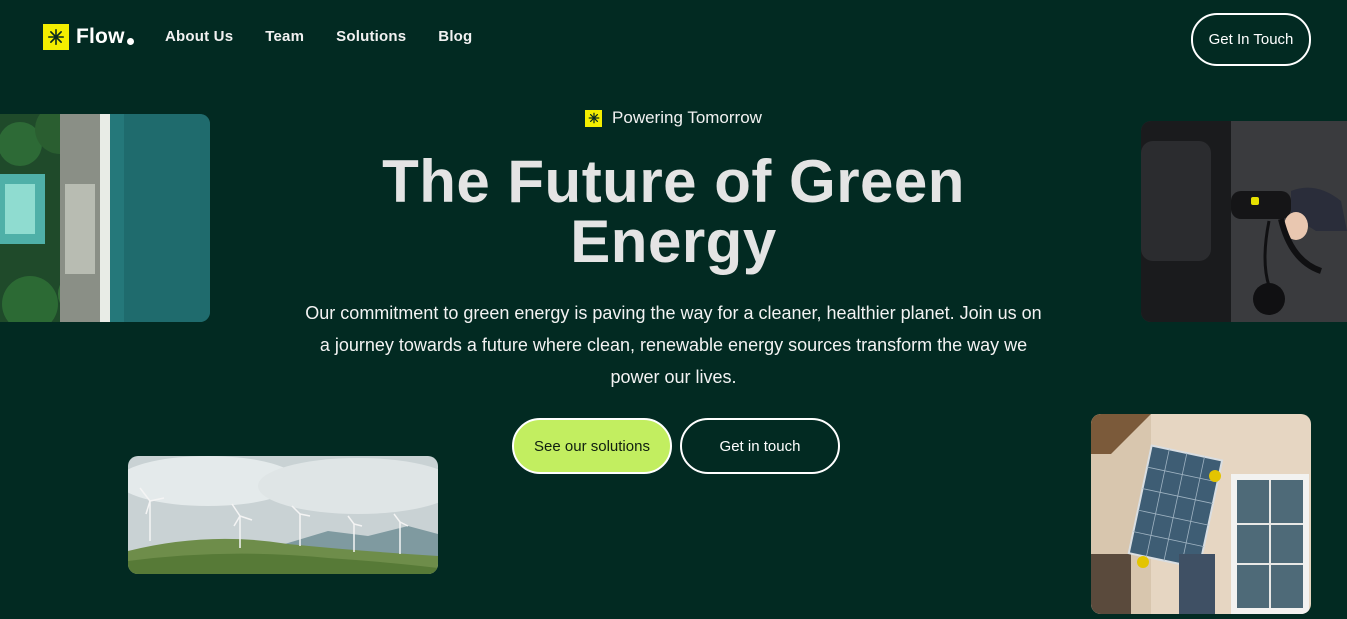 Image resolution: width=1347 pixels, height=619 pixels. What do you see at coordinates (371, 36) in the screenshot?
I see `nav-solutions: Solutions` at bounding box center [371, 36].